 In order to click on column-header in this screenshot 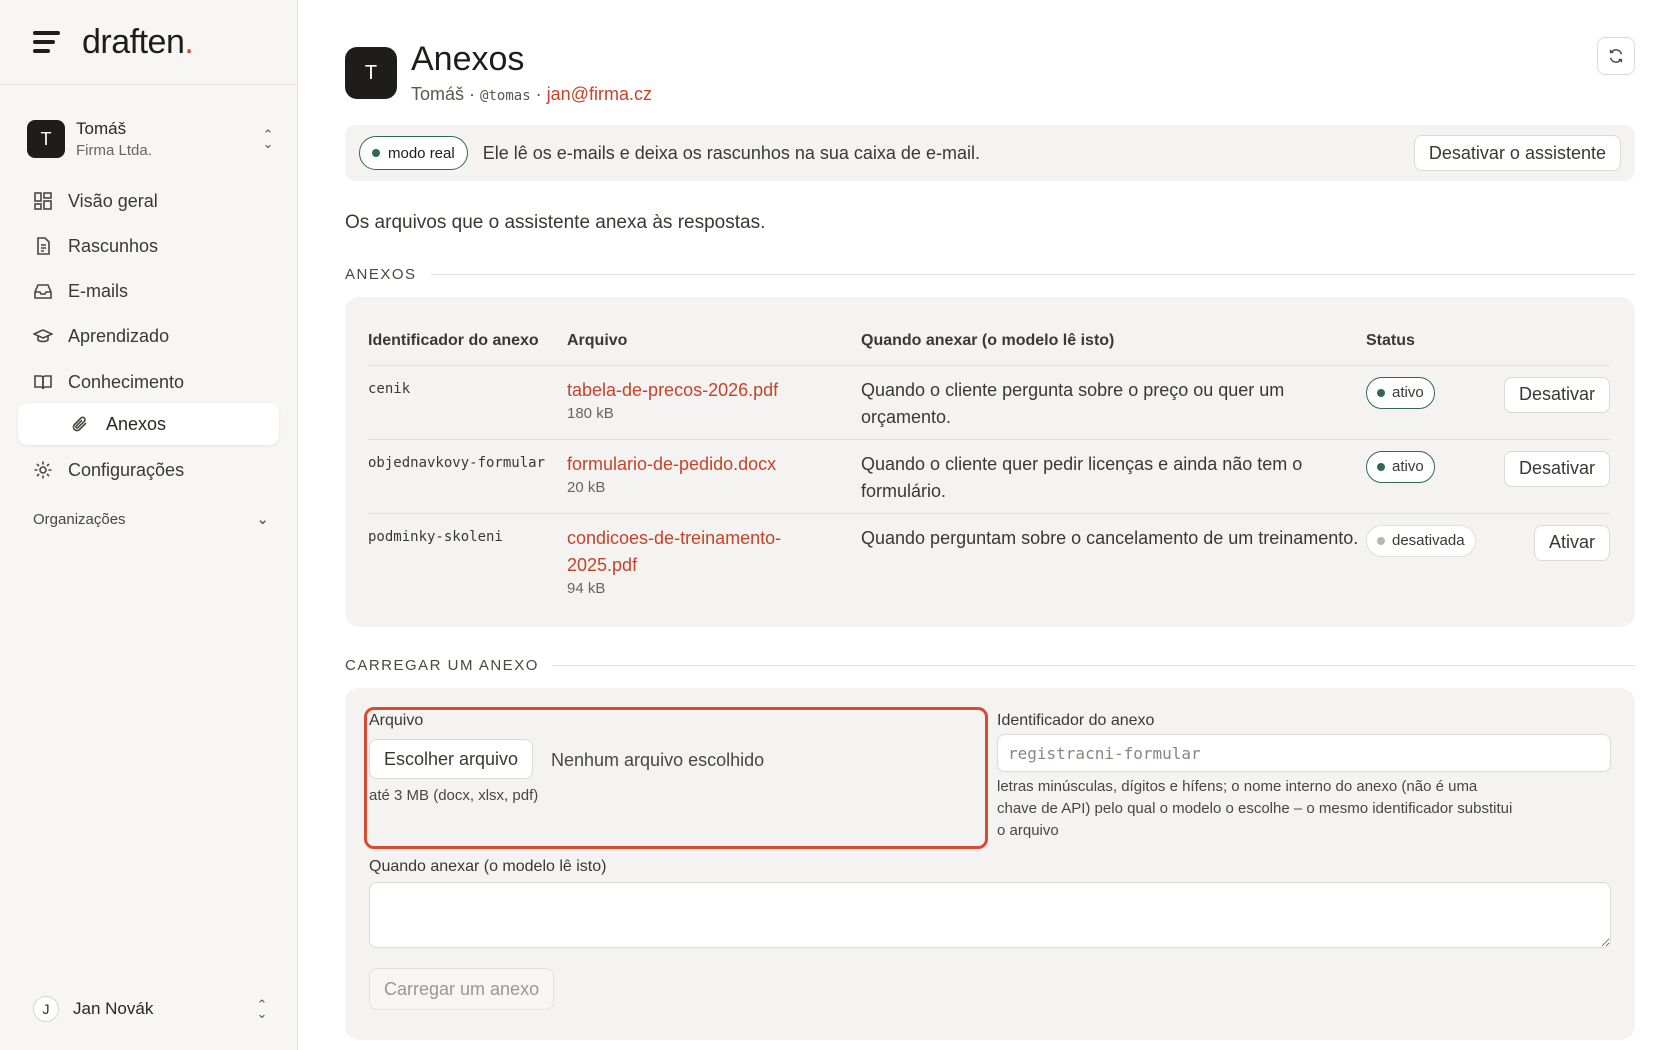, I will do `click(1555, 341)`.